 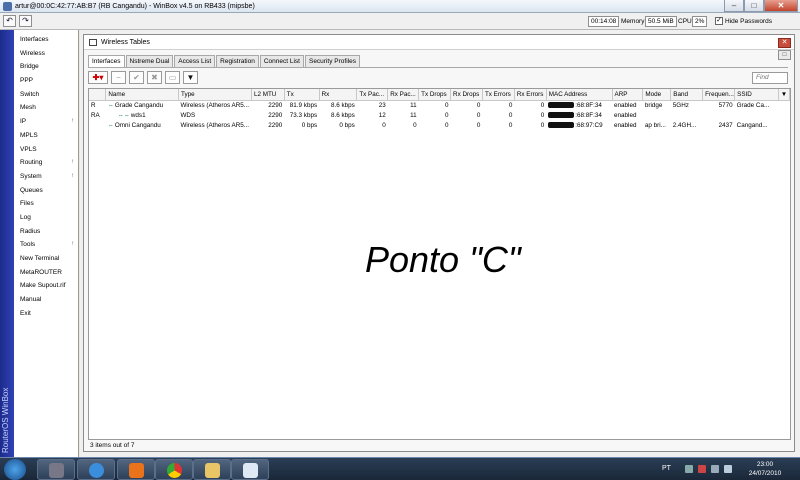 What do you see at coordinates (46, 191) in the screenshot?
I see `sidebar-item-queues: Queues` at bounding box center [46, 191].